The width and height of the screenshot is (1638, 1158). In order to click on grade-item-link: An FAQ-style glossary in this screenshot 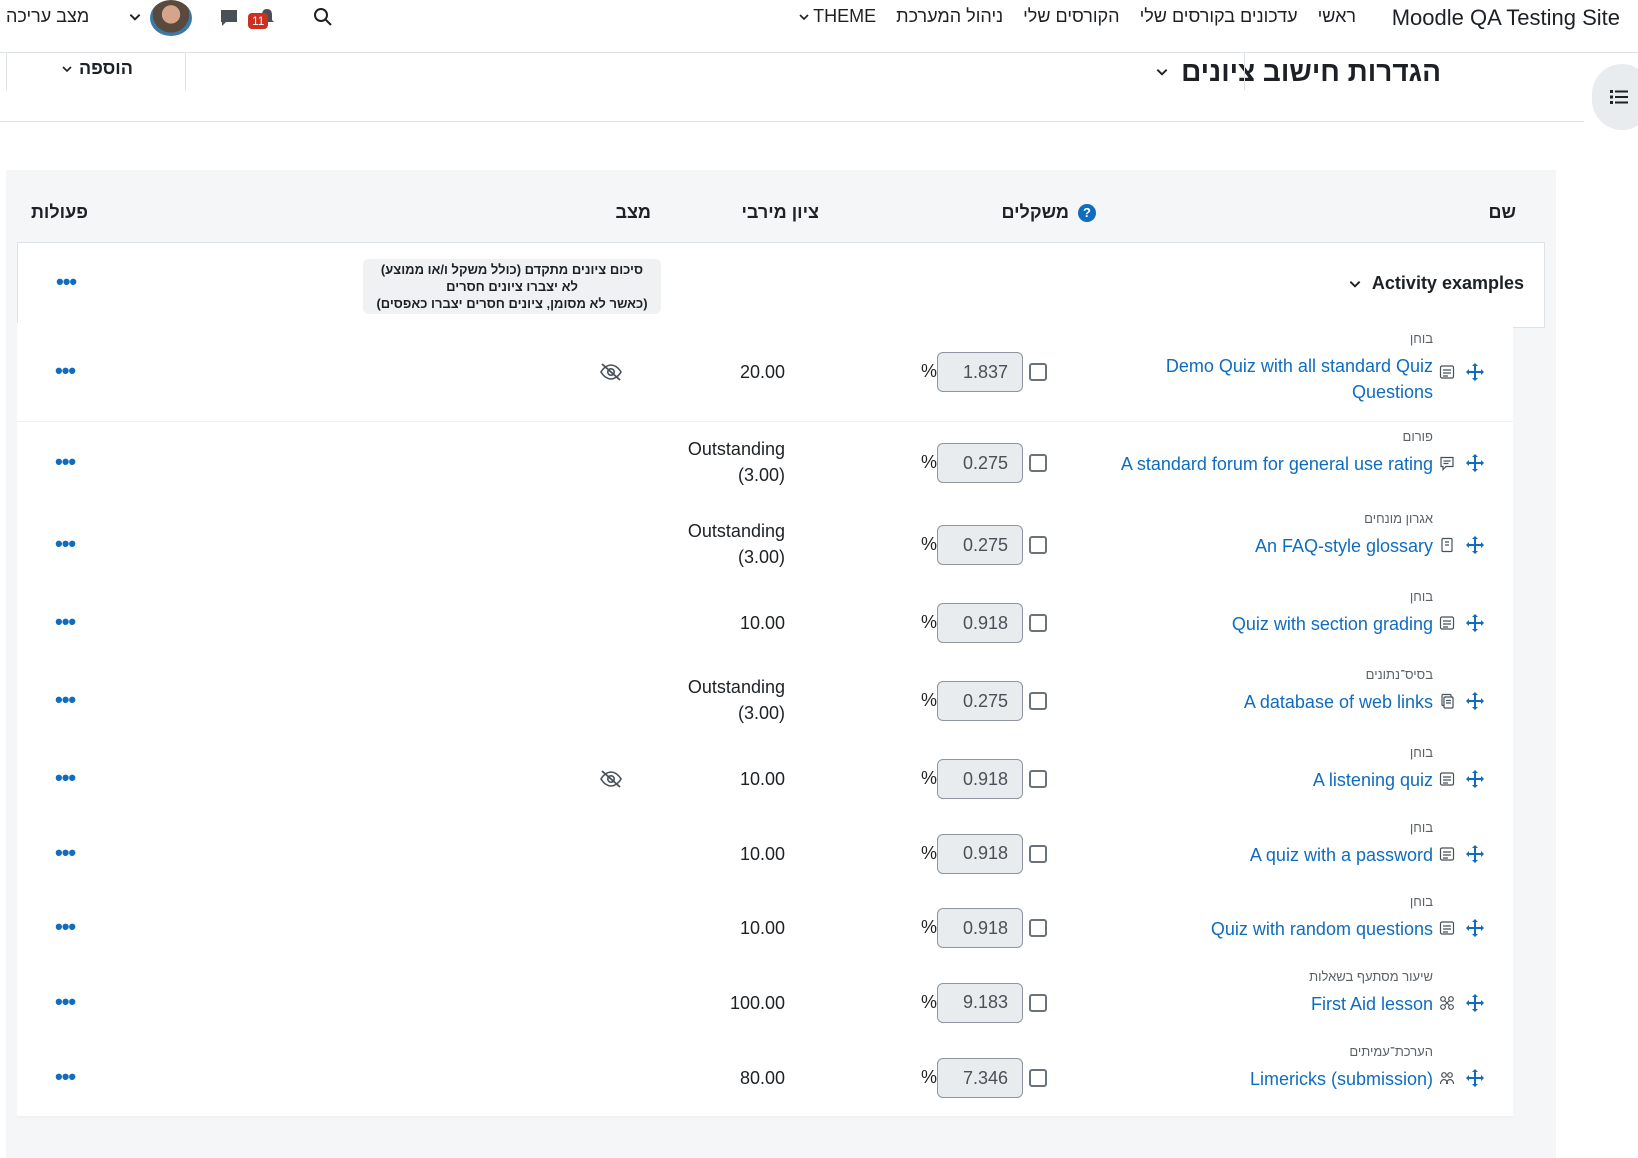, I will do `click(1223, 546)`.